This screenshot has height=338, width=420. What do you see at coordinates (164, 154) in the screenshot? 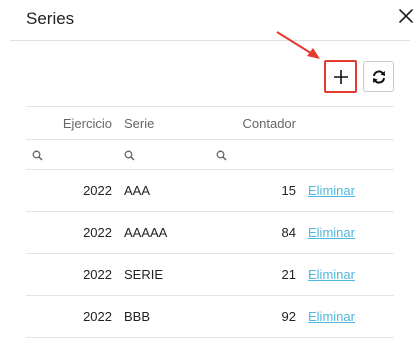
I see `filter-serie` at bounding box center [164, 154].